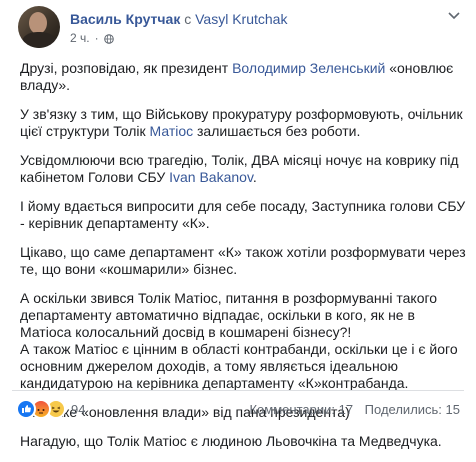  I want to click on reaction-count: 94, so click(78, 409).